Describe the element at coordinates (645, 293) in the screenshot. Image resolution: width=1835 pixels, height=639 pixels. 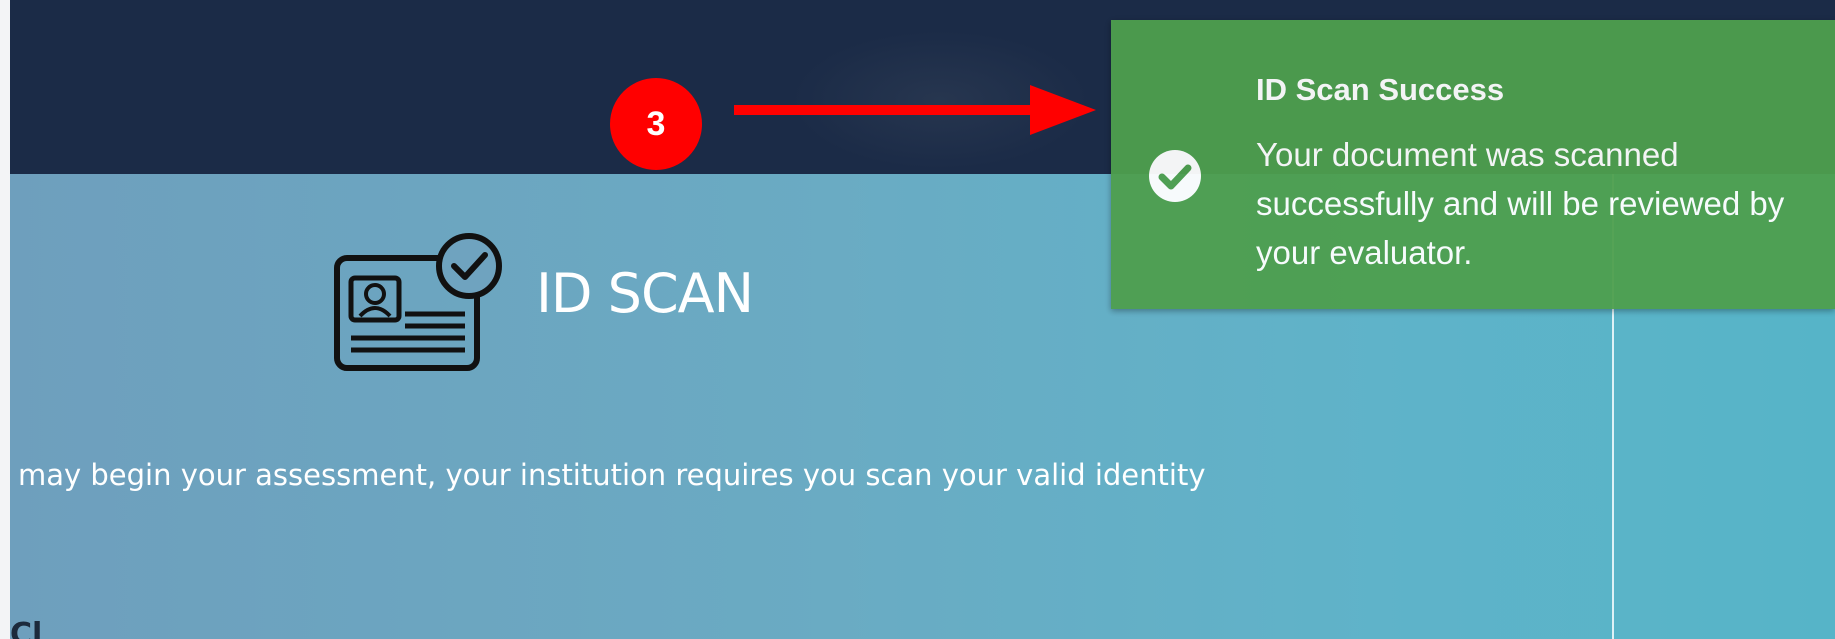
I see `page-title: ID SCAN` at that location.